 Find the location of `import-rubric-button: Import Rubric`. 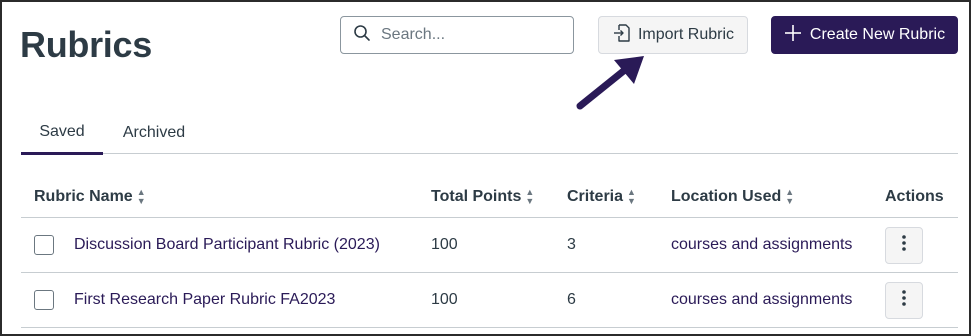

import-rubric-button: Import Rubric is located at coordinates (673, 35).